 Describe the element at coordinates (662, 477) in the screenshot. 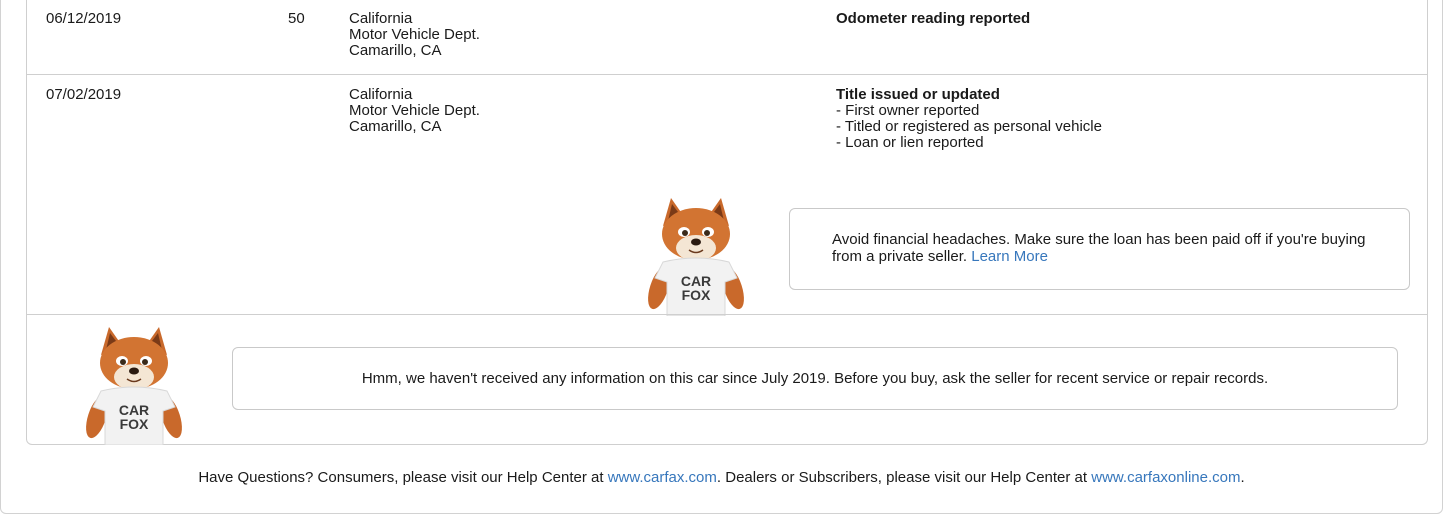

I see `carfax-link: www.carfax.com` at that location.